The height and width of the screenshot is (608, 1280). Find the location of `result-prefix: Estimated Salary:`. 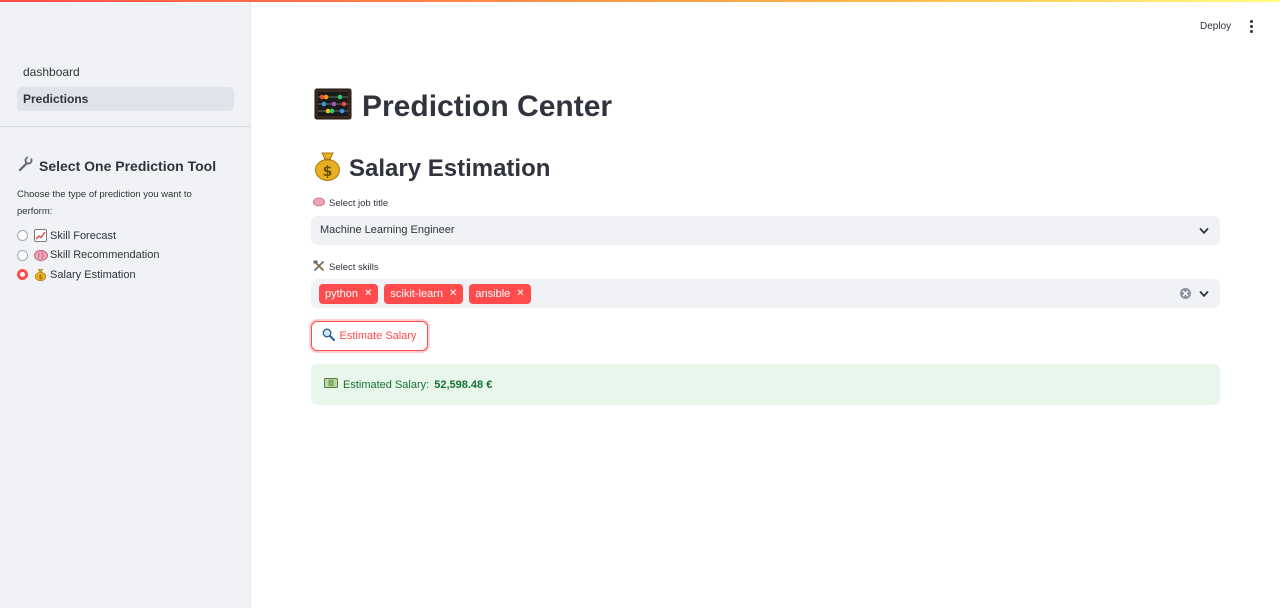

result-prefix: Estimated Salary: is located at coordinates (386, 384).